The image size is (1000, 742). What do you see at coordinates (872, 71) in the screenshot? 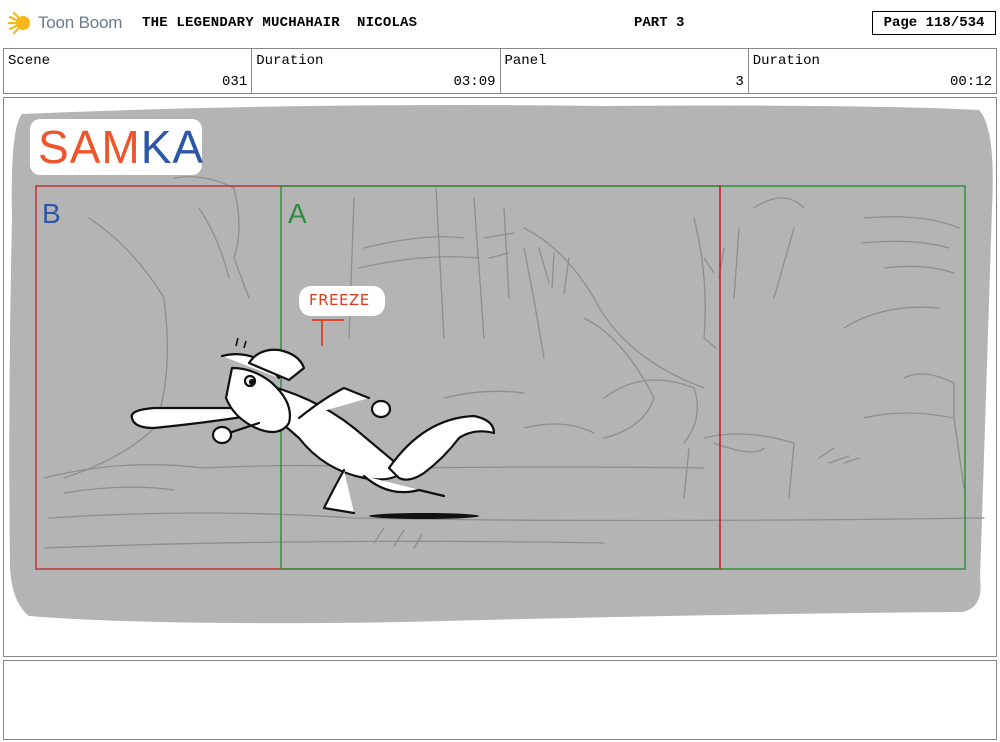
I see `panel-duration-cell: Duration 00:12` at bounding box center [872, 71].